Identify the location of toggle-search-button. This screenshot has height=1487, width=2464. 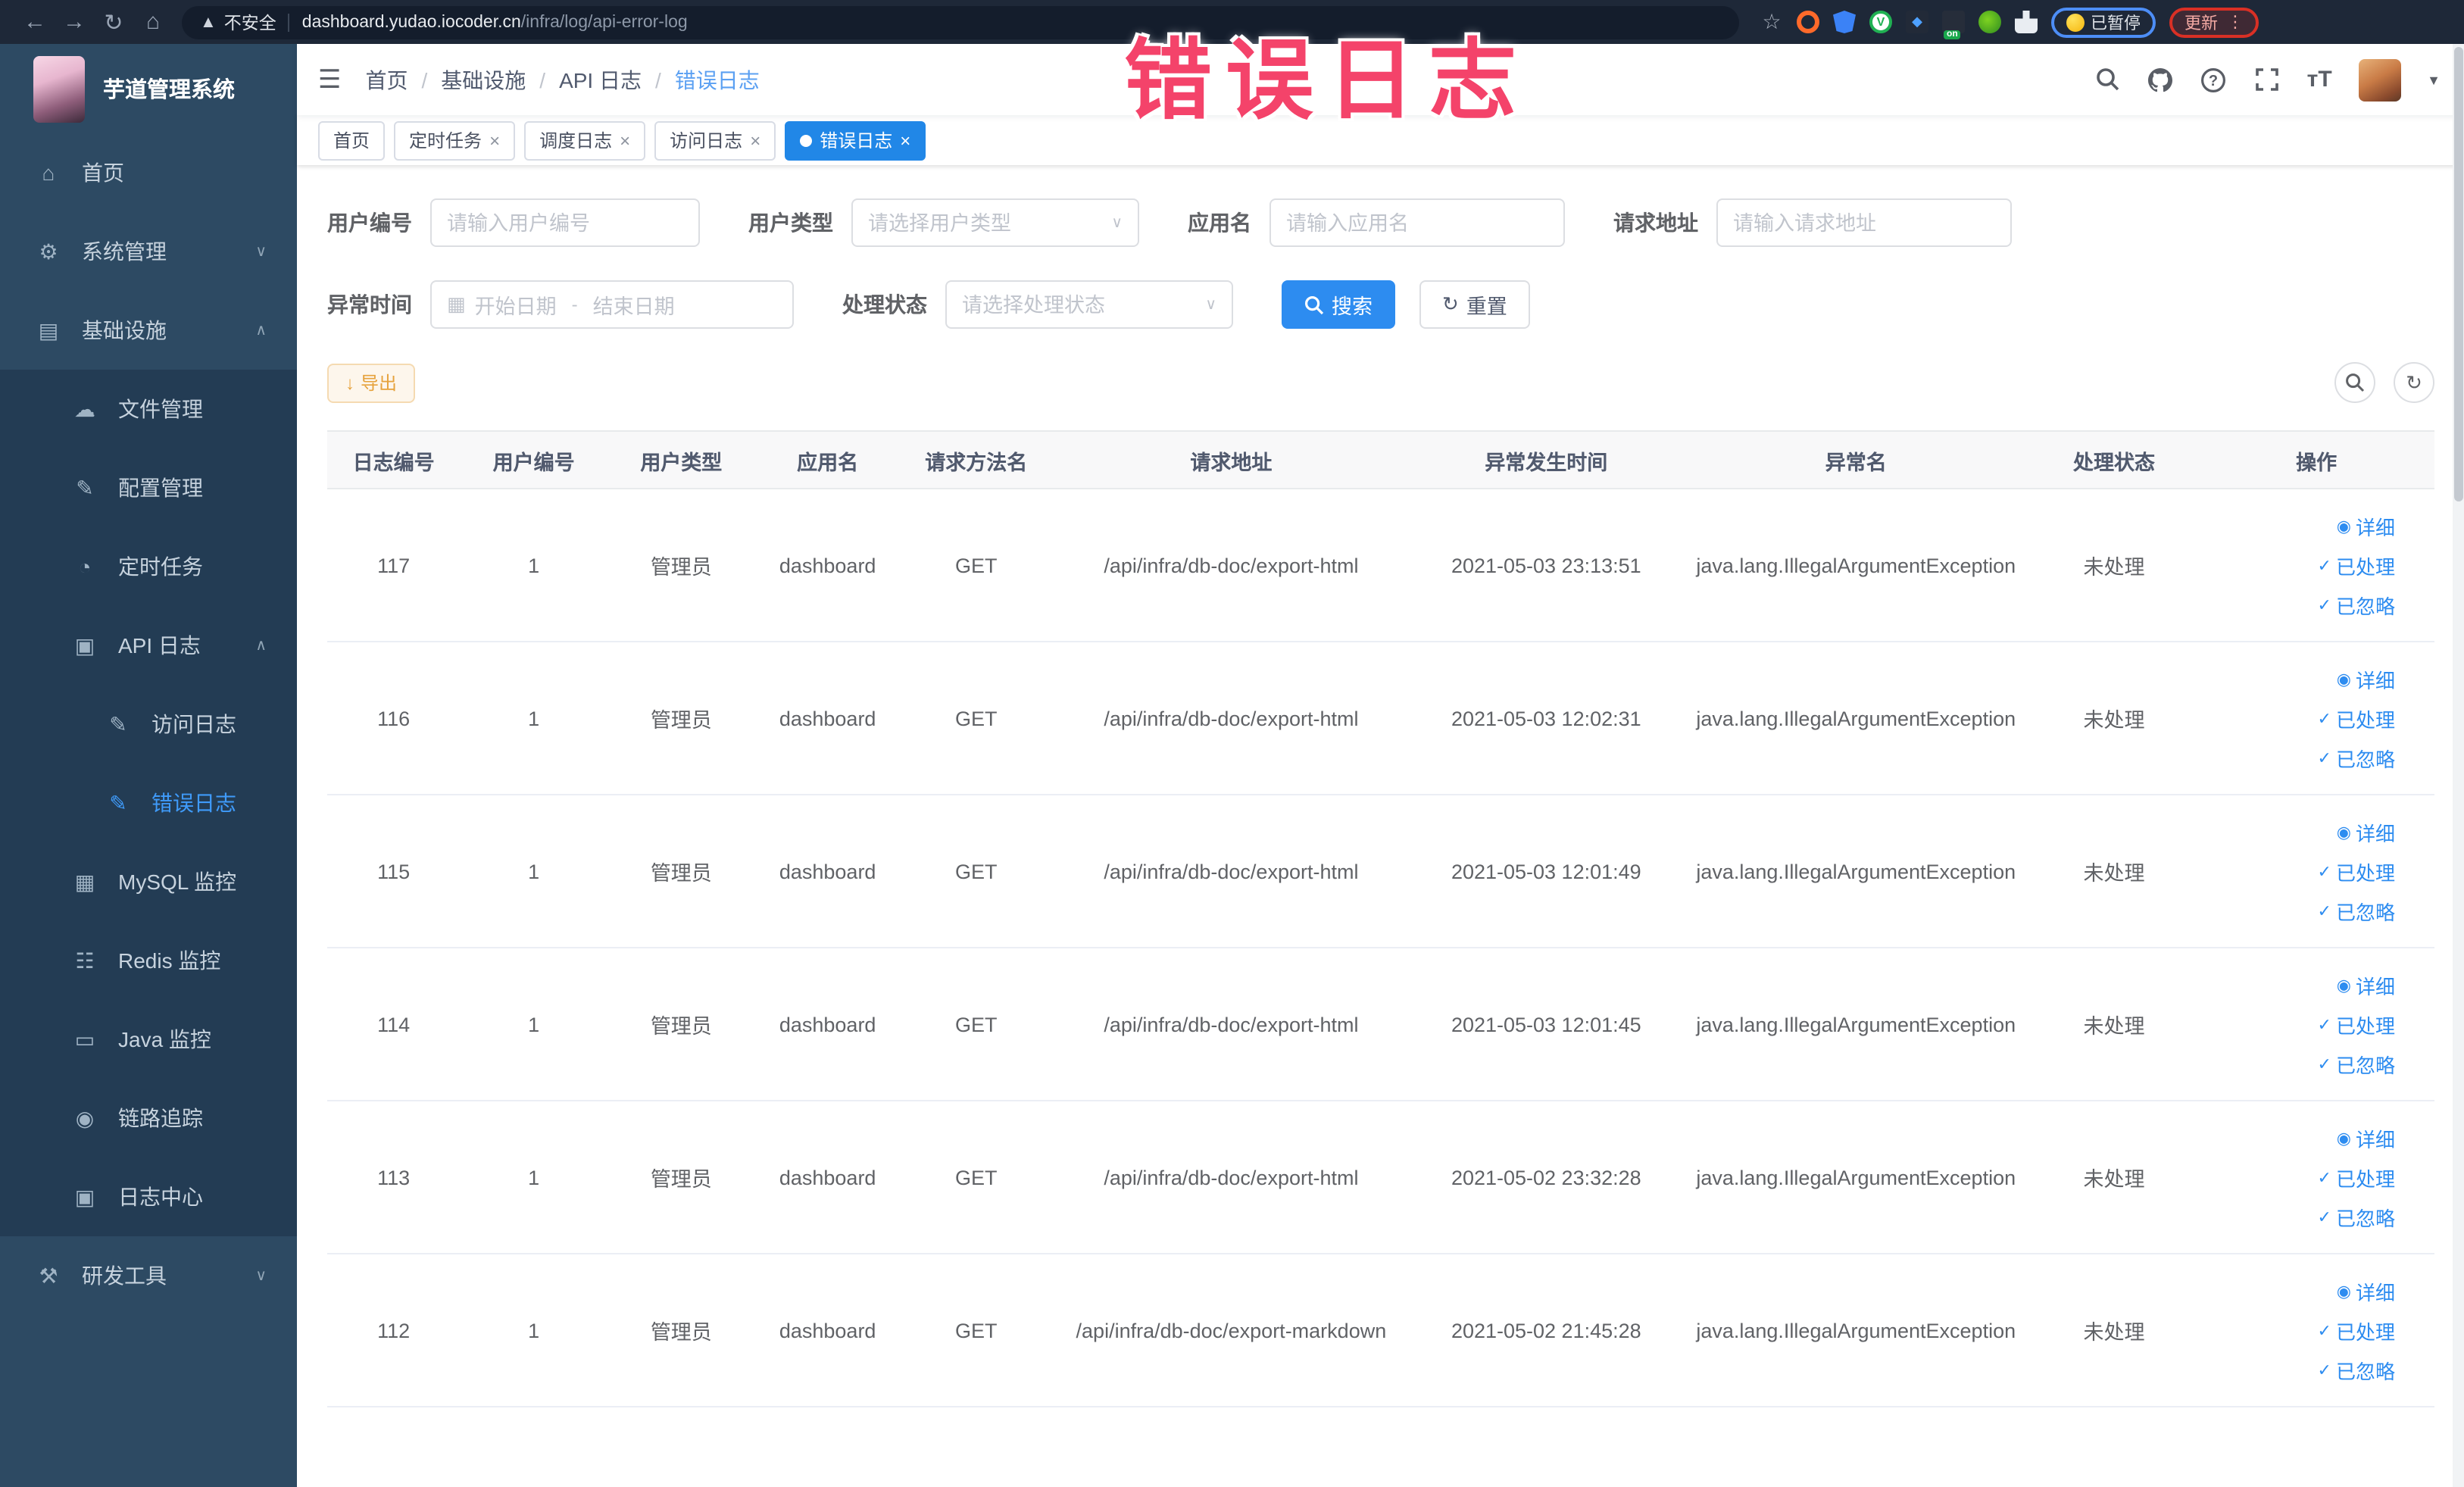
(2354, 382).